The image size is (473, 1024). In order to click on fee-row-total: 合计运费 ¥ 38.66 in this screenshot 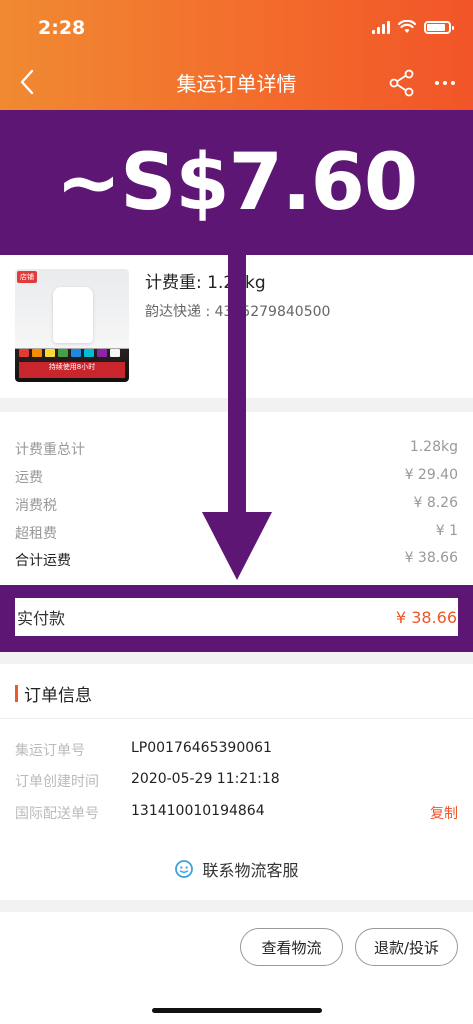, I will do `click(236, 560)`.